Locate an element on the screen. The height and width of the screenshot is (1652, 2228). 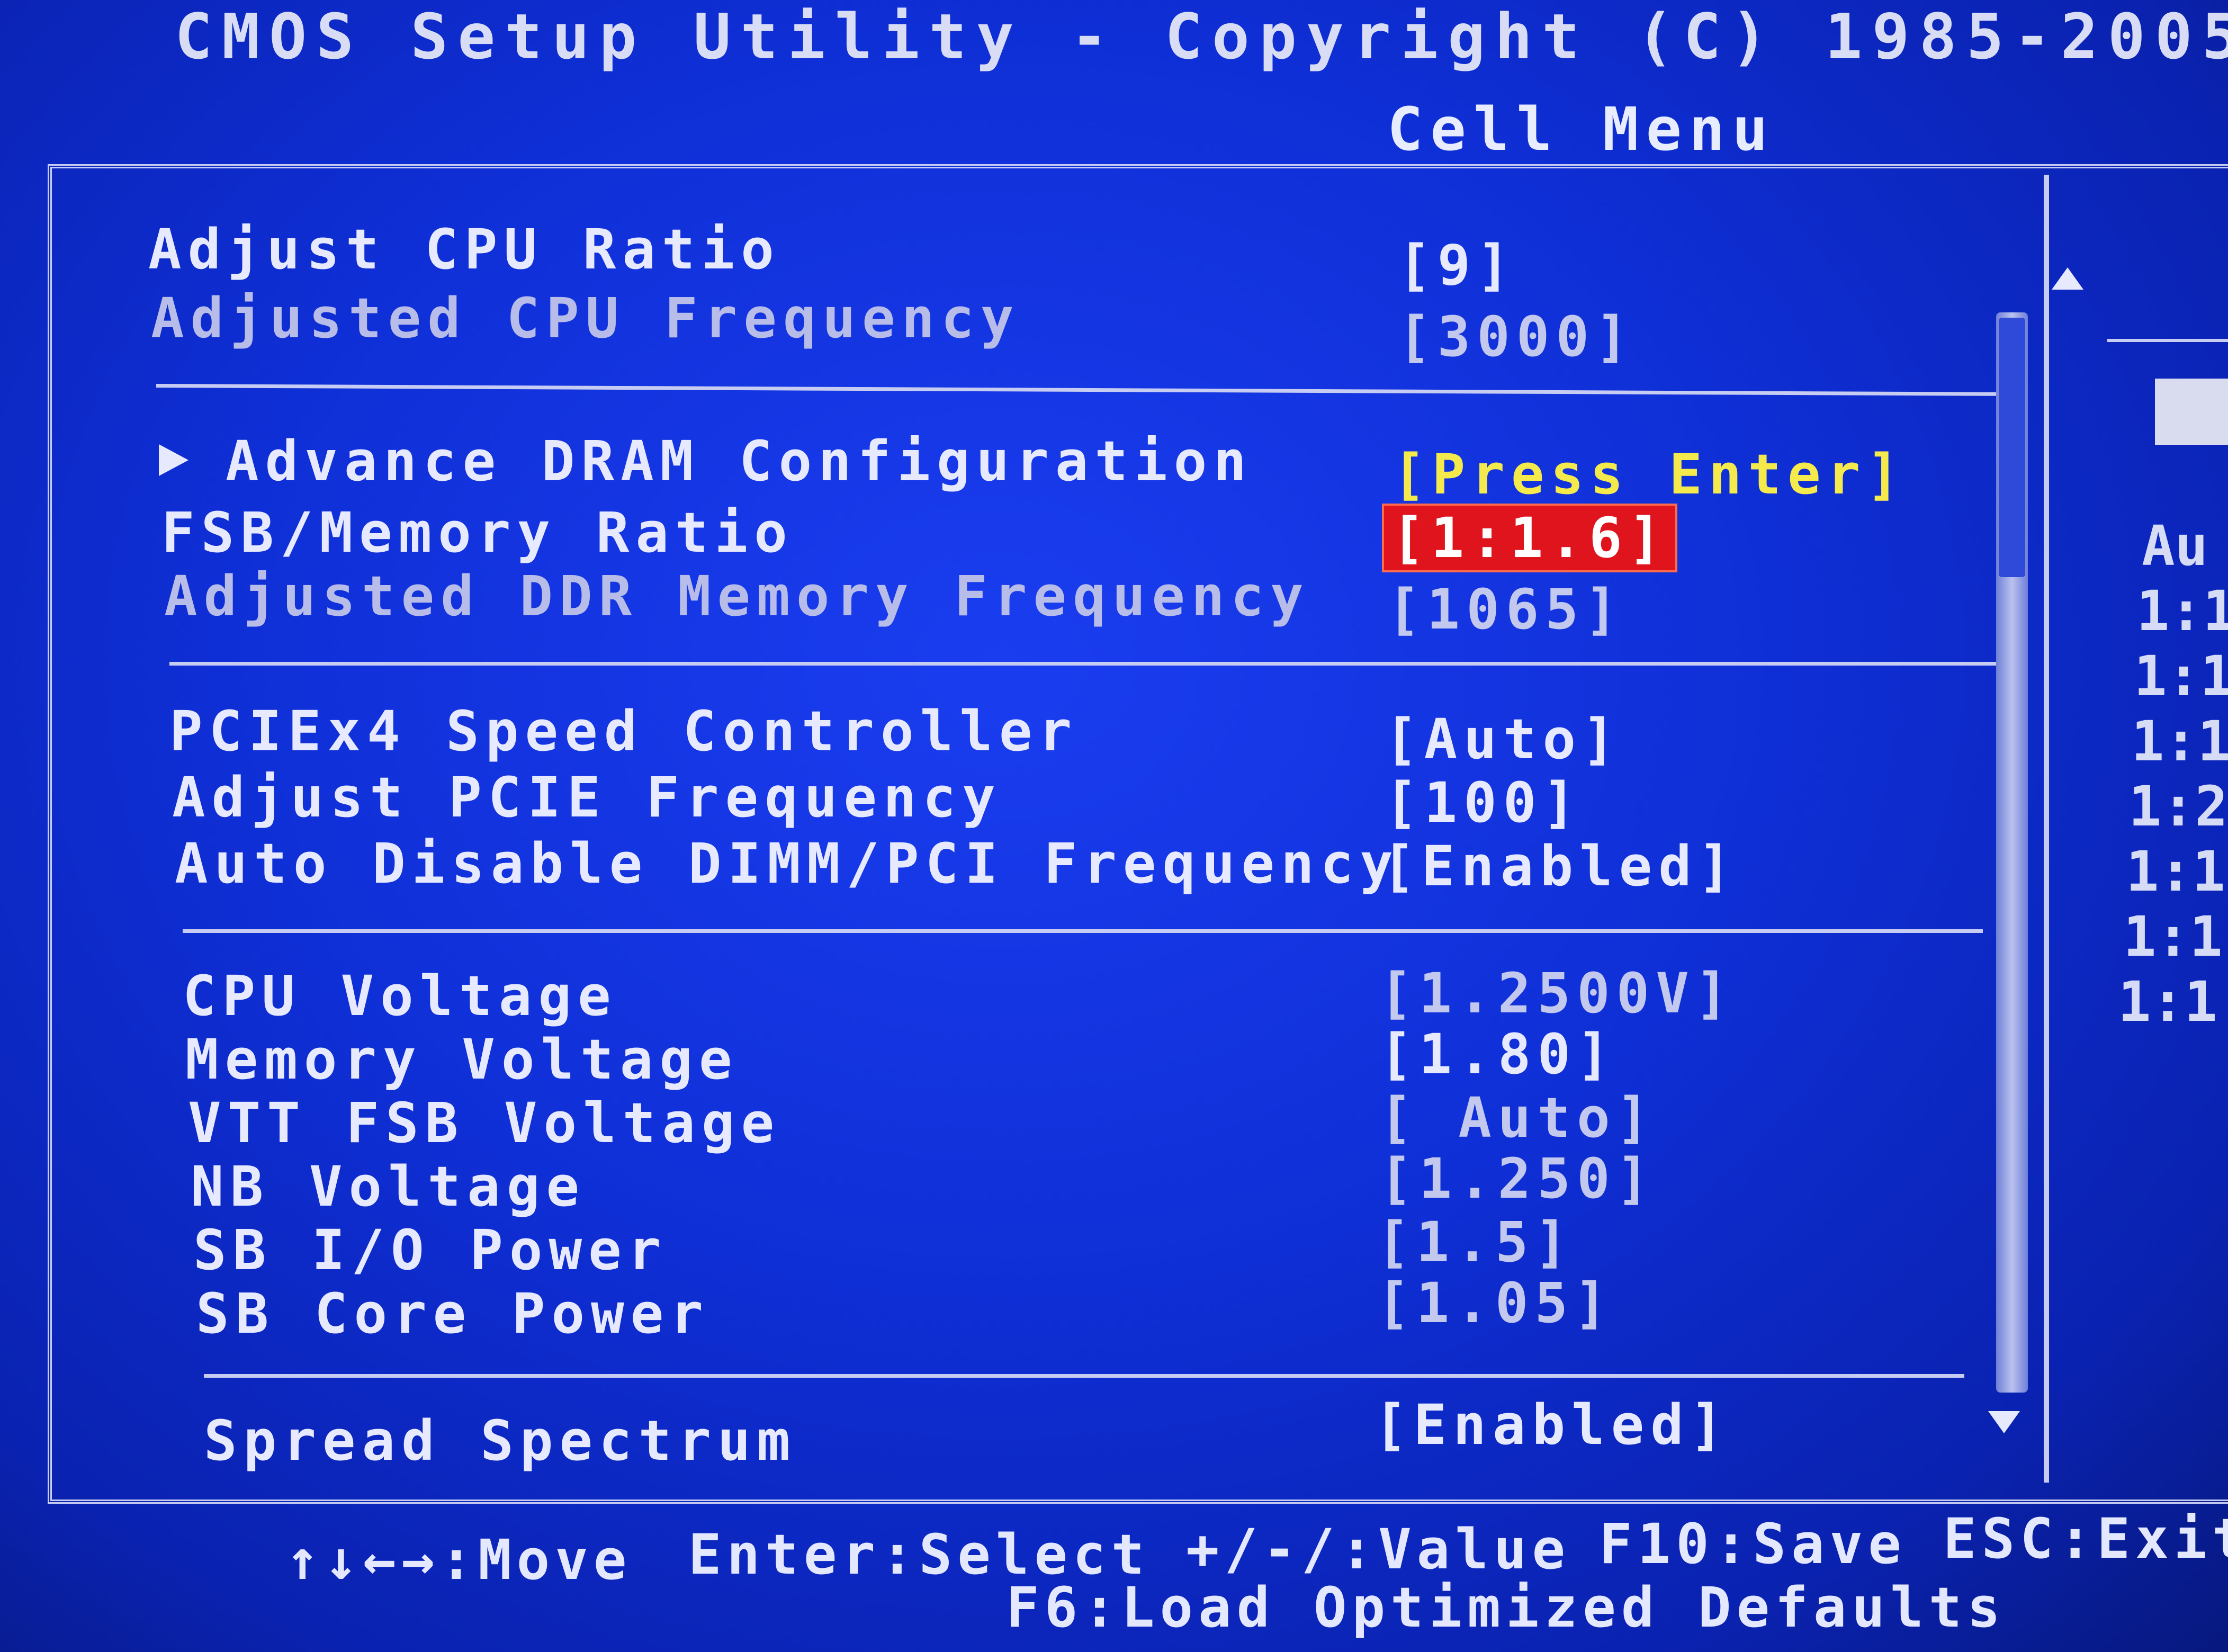
setting-label: Auto Disable DIMM/PCI Frequency is located at coordinates (788, 863).